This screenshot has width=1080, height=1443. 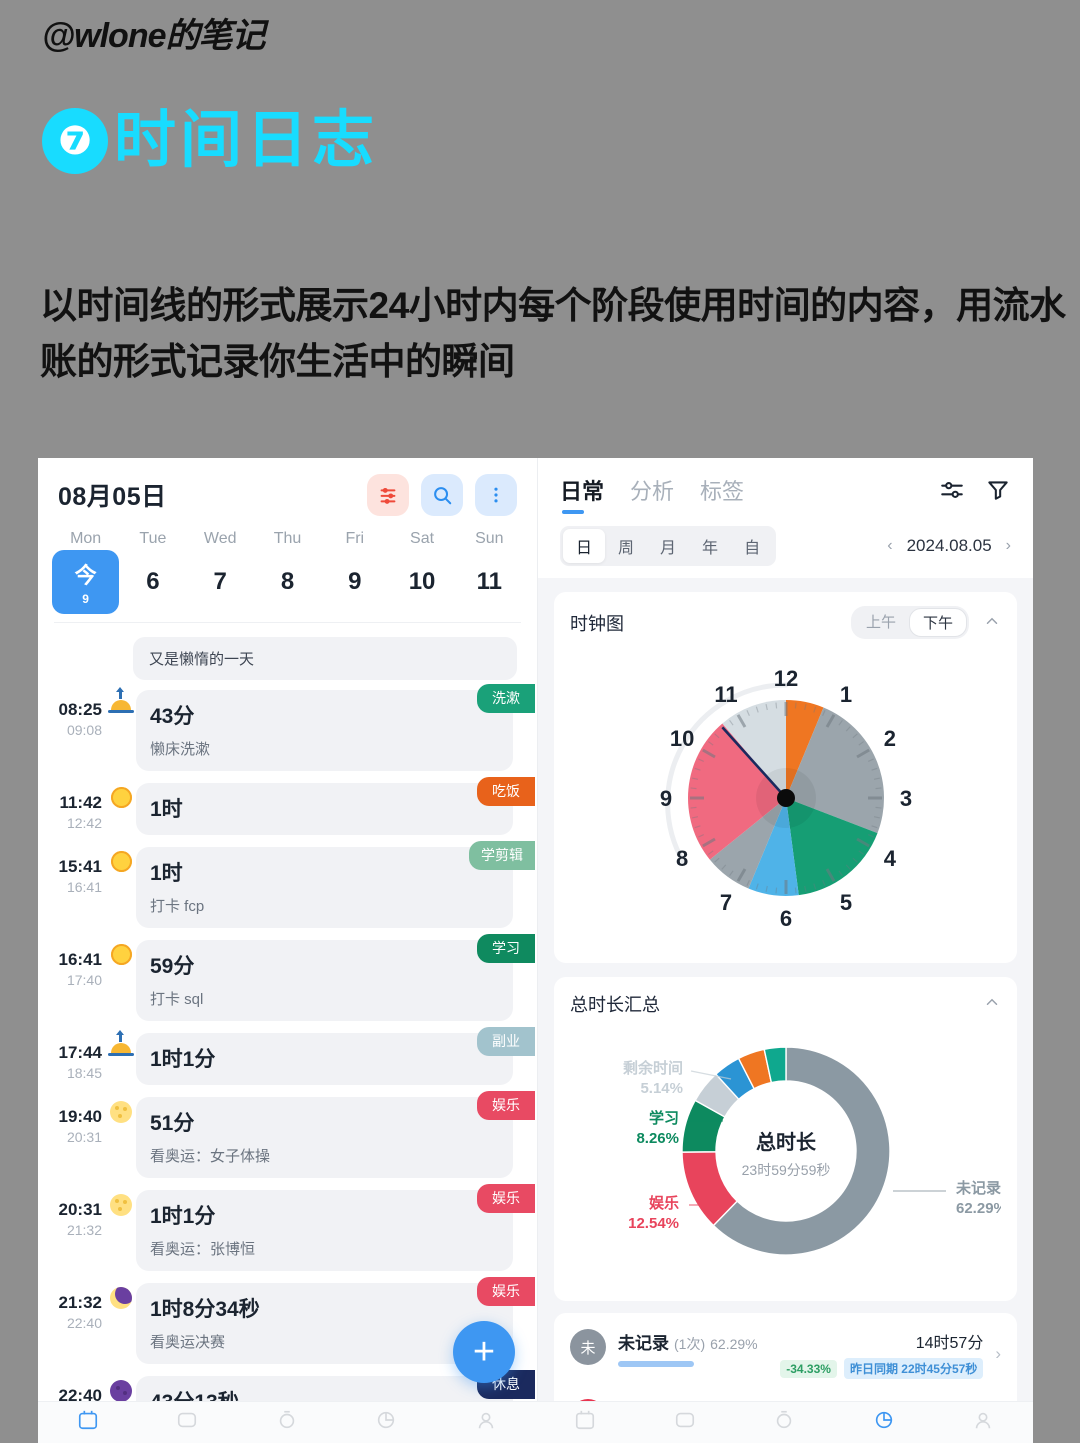 I want to click on sunrise-icon, so click(x=121, y=700).